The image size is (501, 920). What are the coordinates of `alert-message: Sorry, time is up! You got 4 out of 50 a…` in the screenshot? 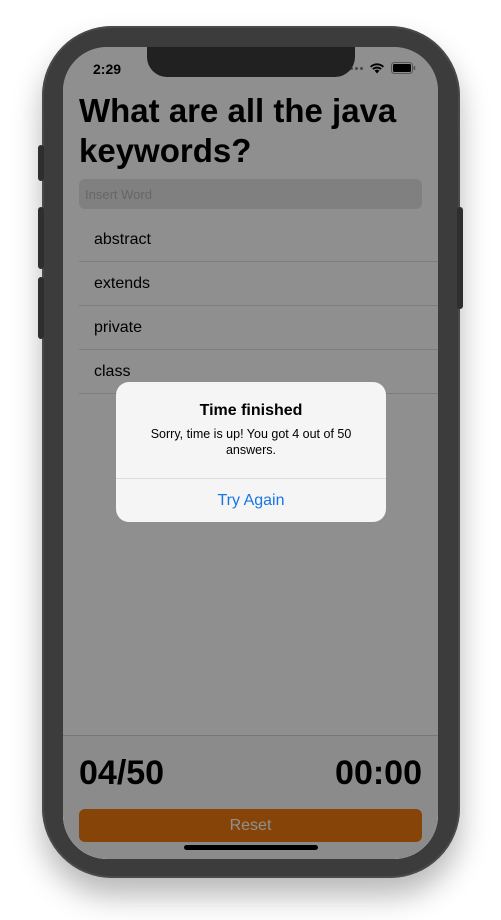 It's located at (251, 442).